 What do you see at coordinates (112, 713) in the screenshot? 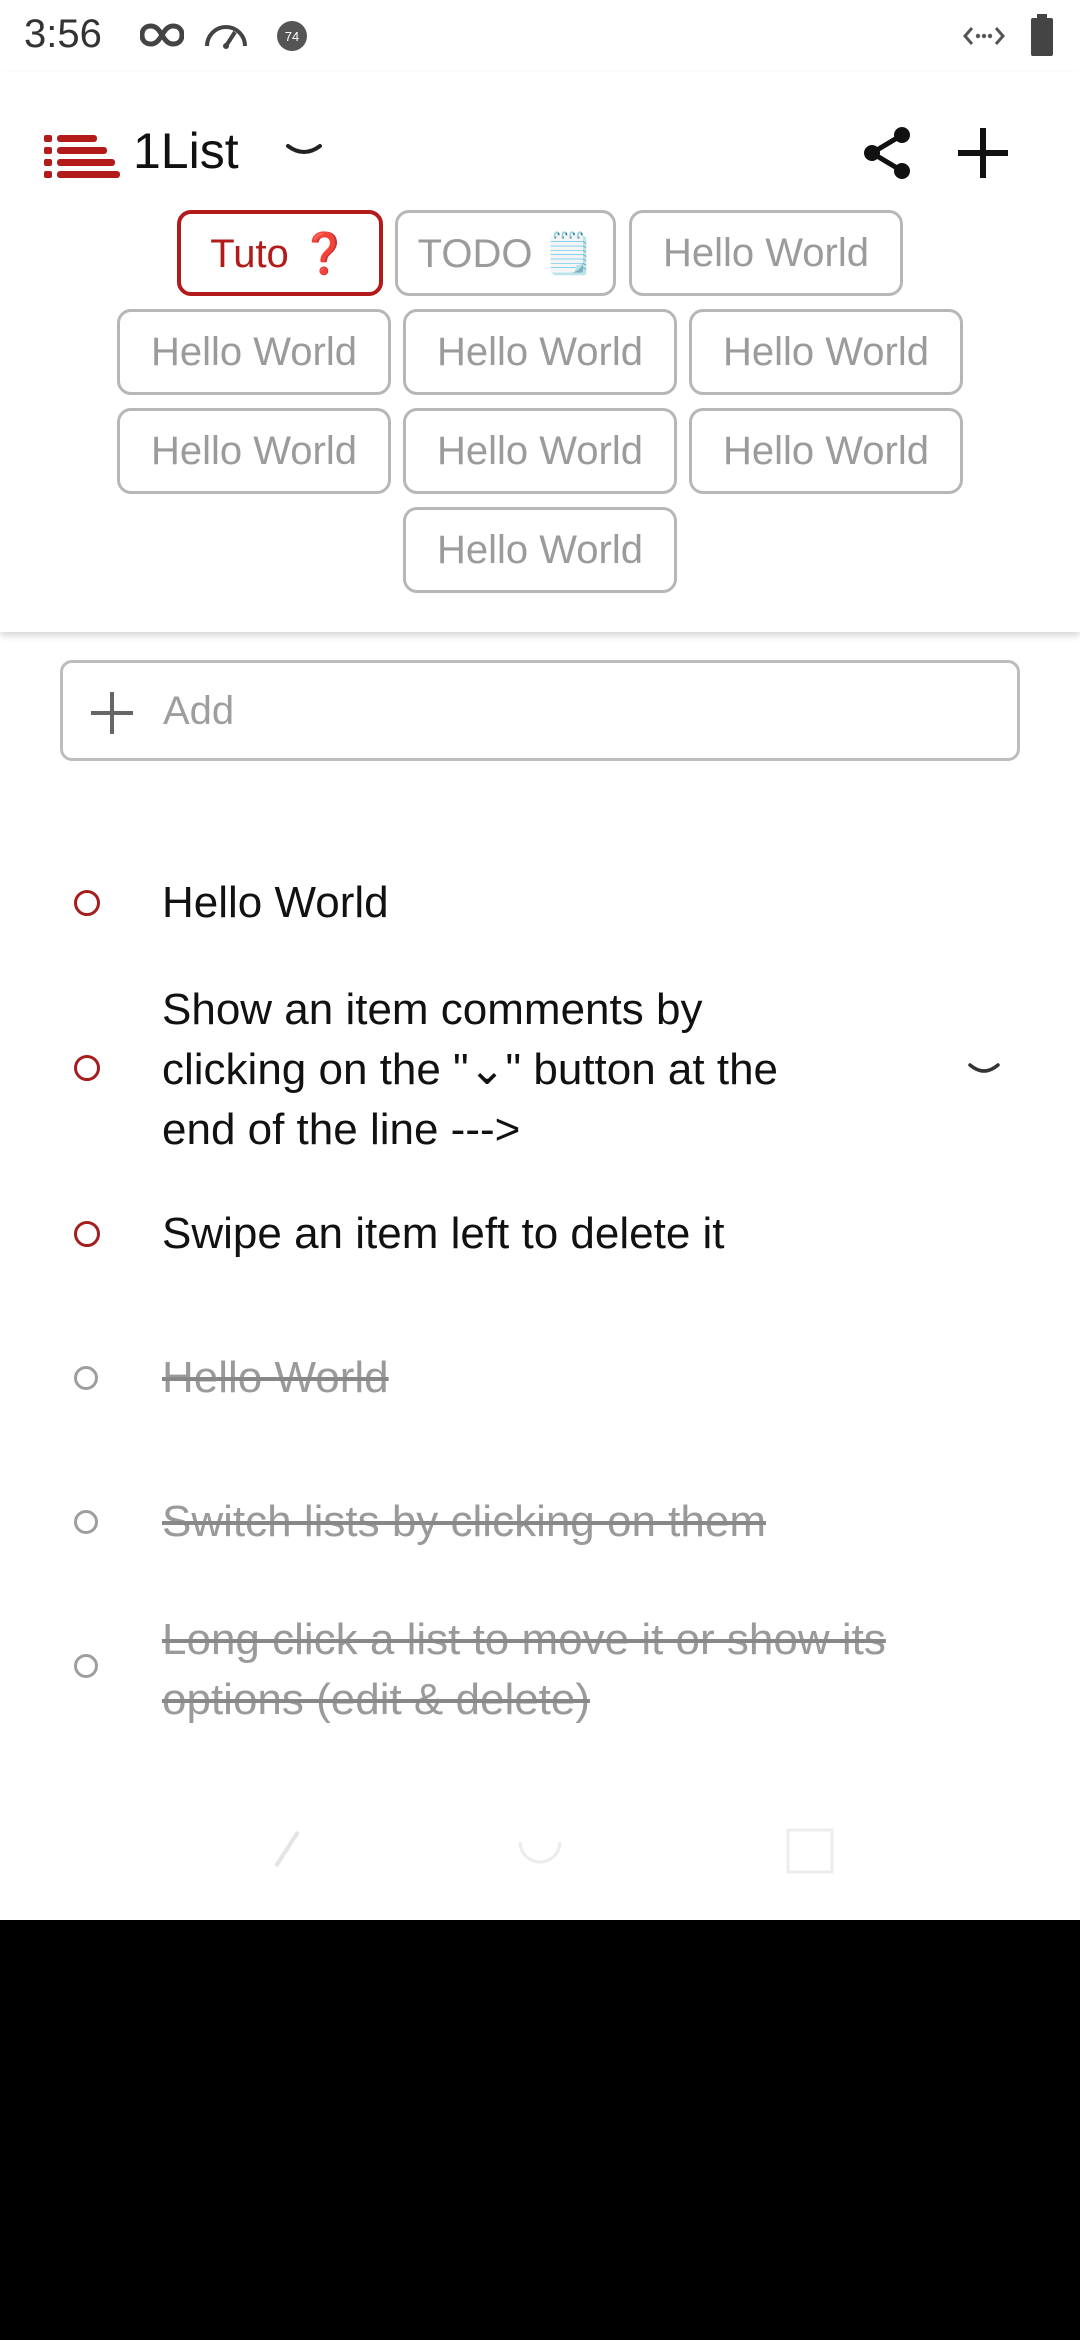
I see `plus-icon` at bounding box center [112, 713].